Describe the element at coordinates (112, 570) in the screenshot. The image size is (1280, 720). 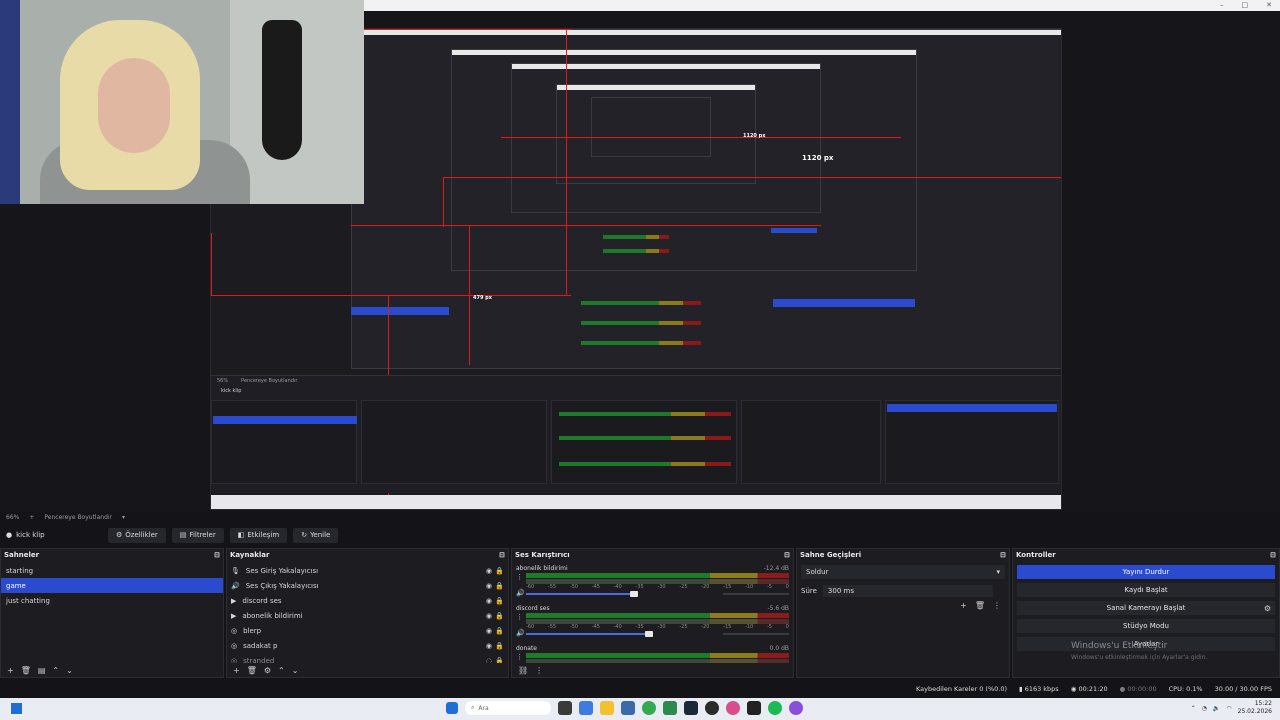
I see `scene-item-starting: starting` at that location.